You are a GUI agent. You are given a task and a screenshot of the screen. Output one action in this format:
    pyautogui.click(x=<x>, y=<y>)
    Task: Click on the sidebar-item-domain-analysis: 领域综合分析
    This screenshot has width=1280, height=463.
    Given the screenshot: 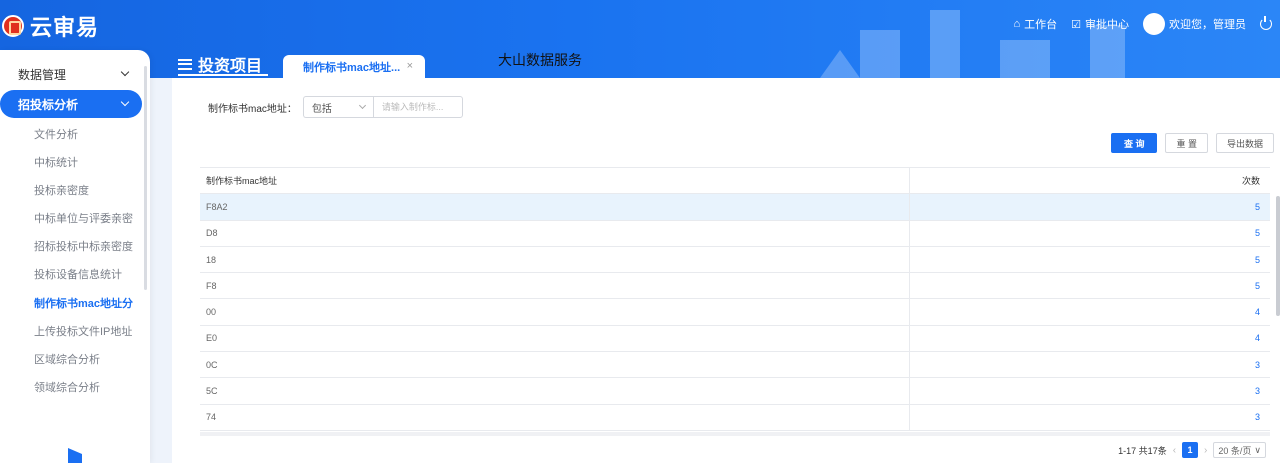 What is the action you would take?
    pyautogui.click(x=88, y=387)
    